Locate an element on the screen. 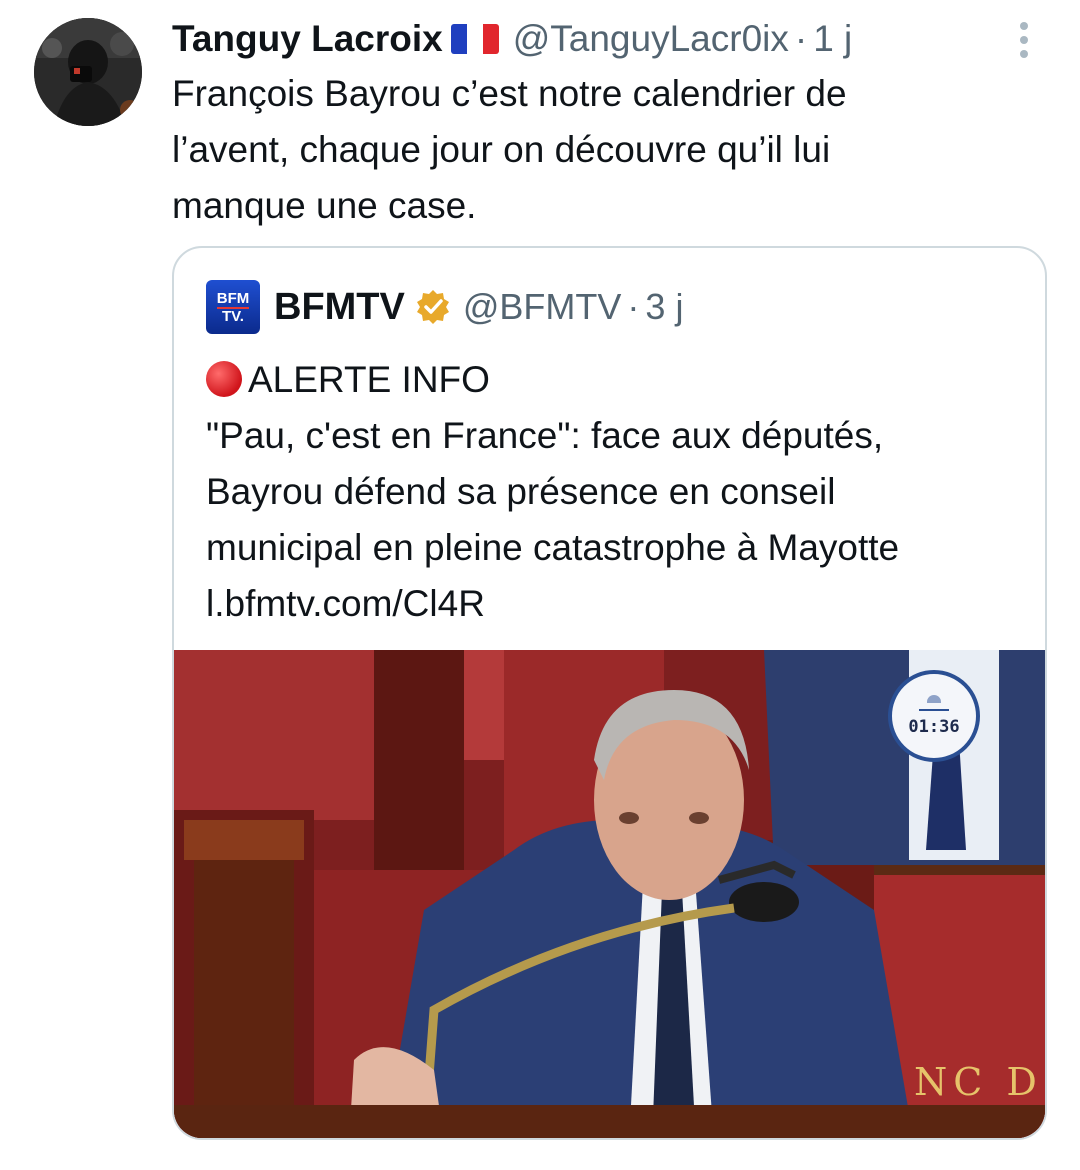 This screenshot has width=1080, height=1170. tweet-time: 1 j is located at coordinates (832, 39).